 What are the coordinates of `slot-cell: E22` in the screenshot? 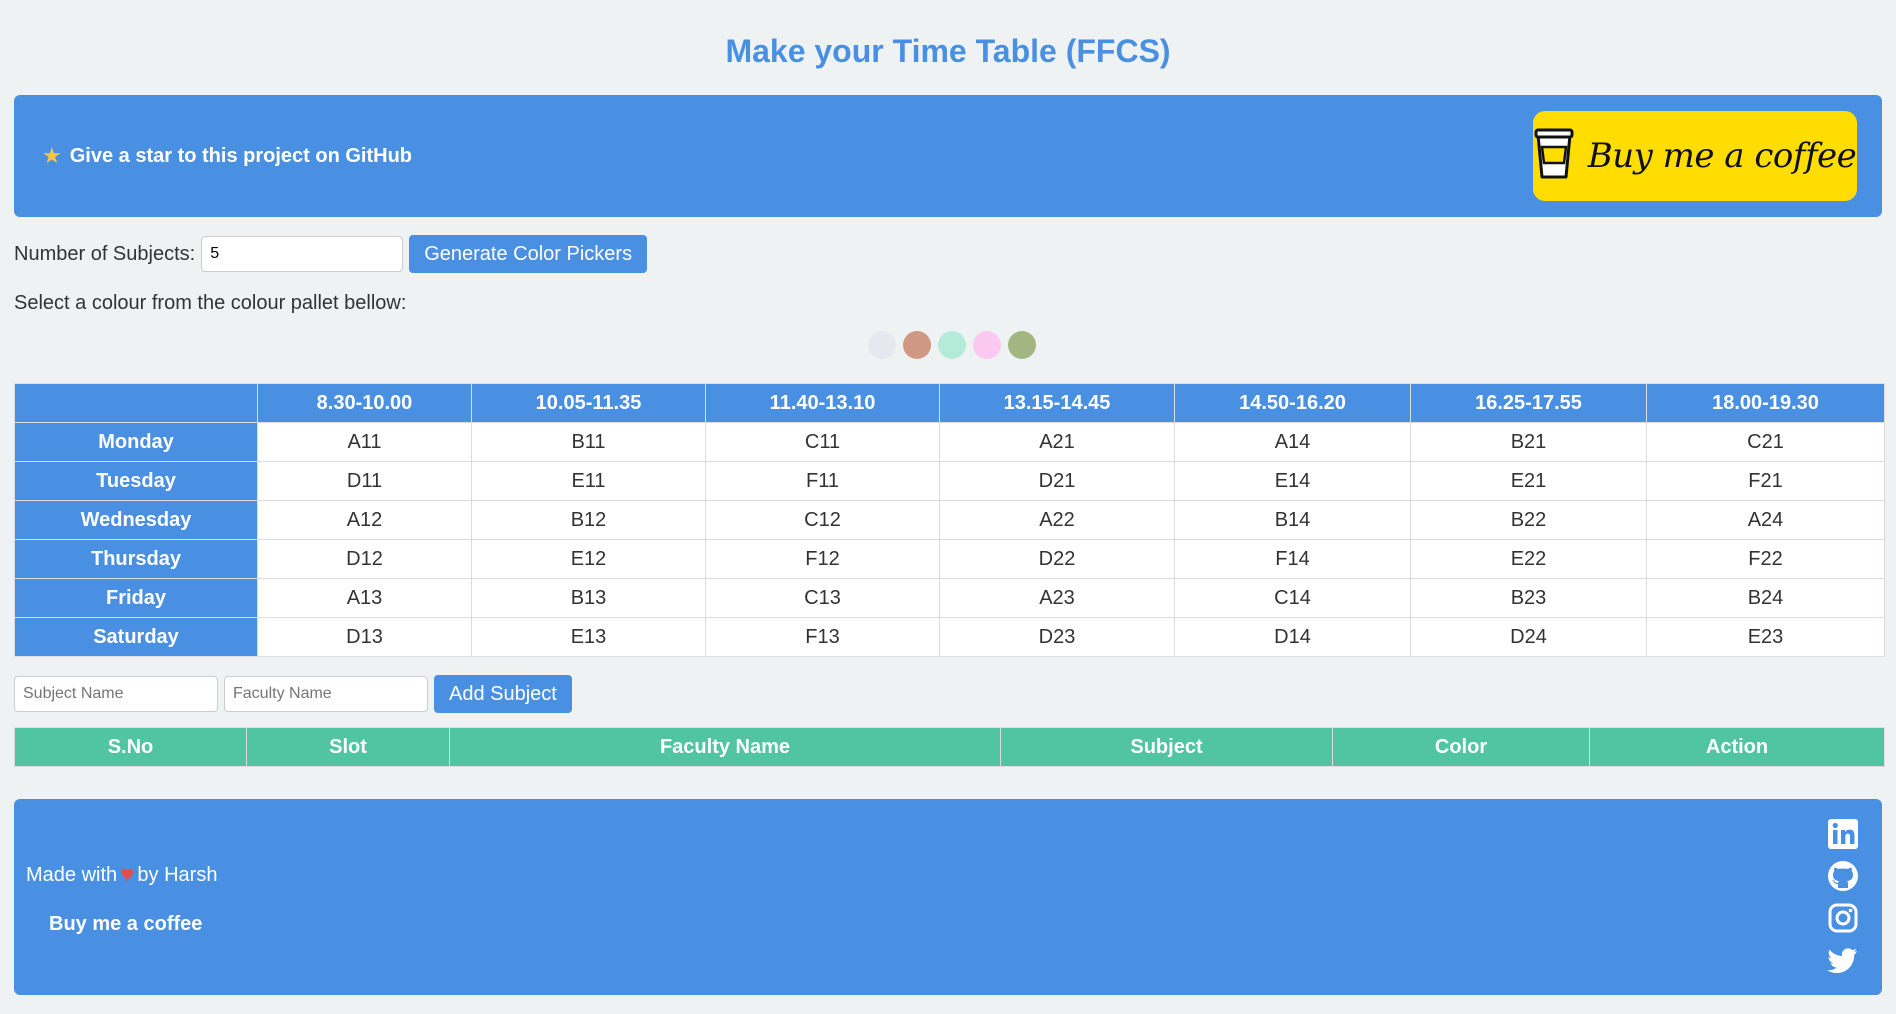 It's located at (1528, 559).